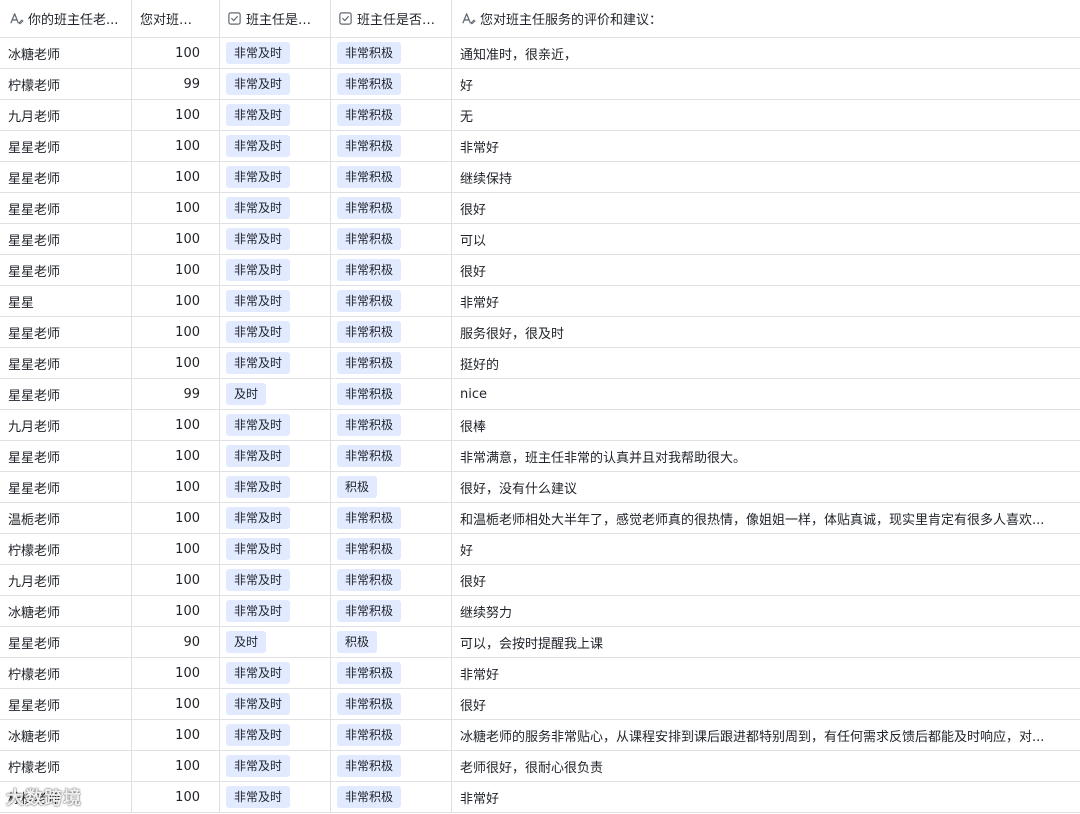 This screenshot has width=1080, height=814. Describe the element at coordinates (176, 642) in the screenshot. I see `cell-score: 90` at that location.